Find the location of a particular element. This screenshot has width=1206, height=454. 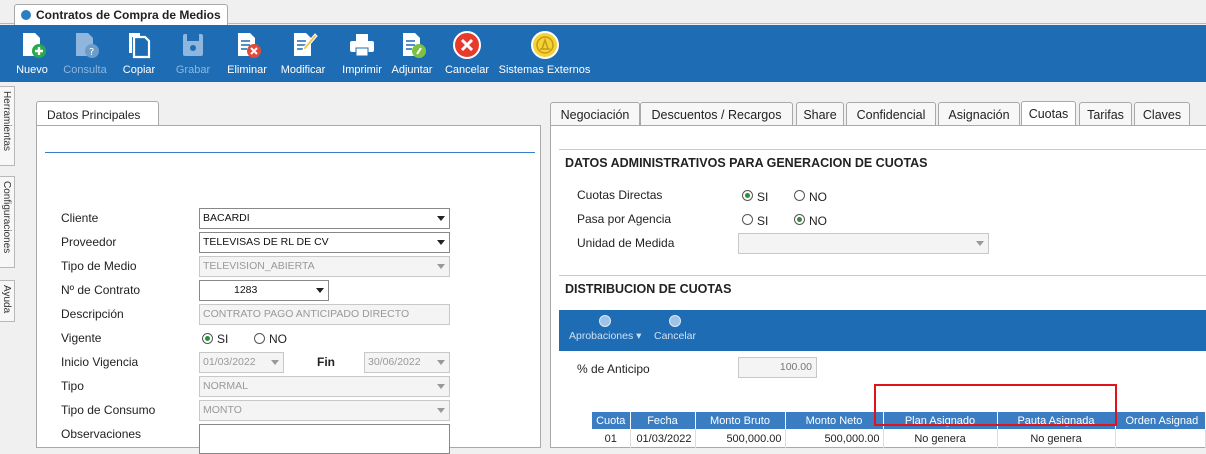

cell-plan-asignado: No genera is located at coordinates (940, 438).